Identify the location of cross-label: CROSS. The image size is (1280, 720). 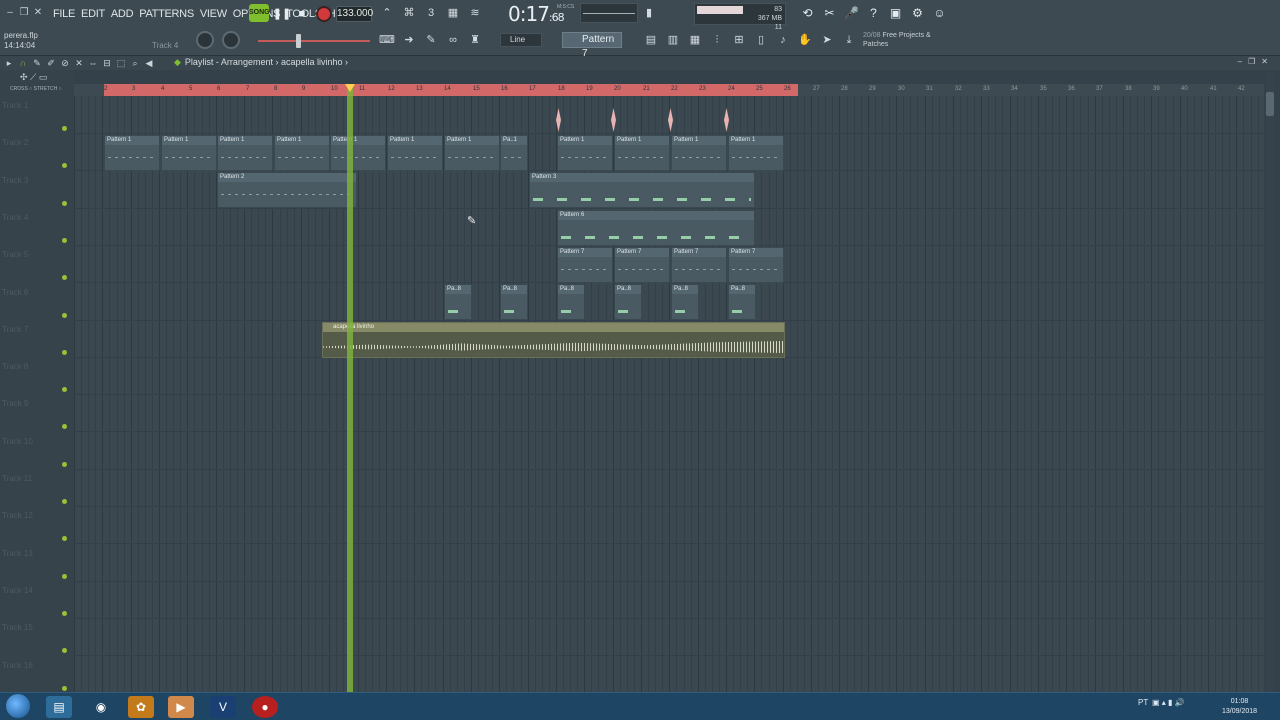
(19, 89).